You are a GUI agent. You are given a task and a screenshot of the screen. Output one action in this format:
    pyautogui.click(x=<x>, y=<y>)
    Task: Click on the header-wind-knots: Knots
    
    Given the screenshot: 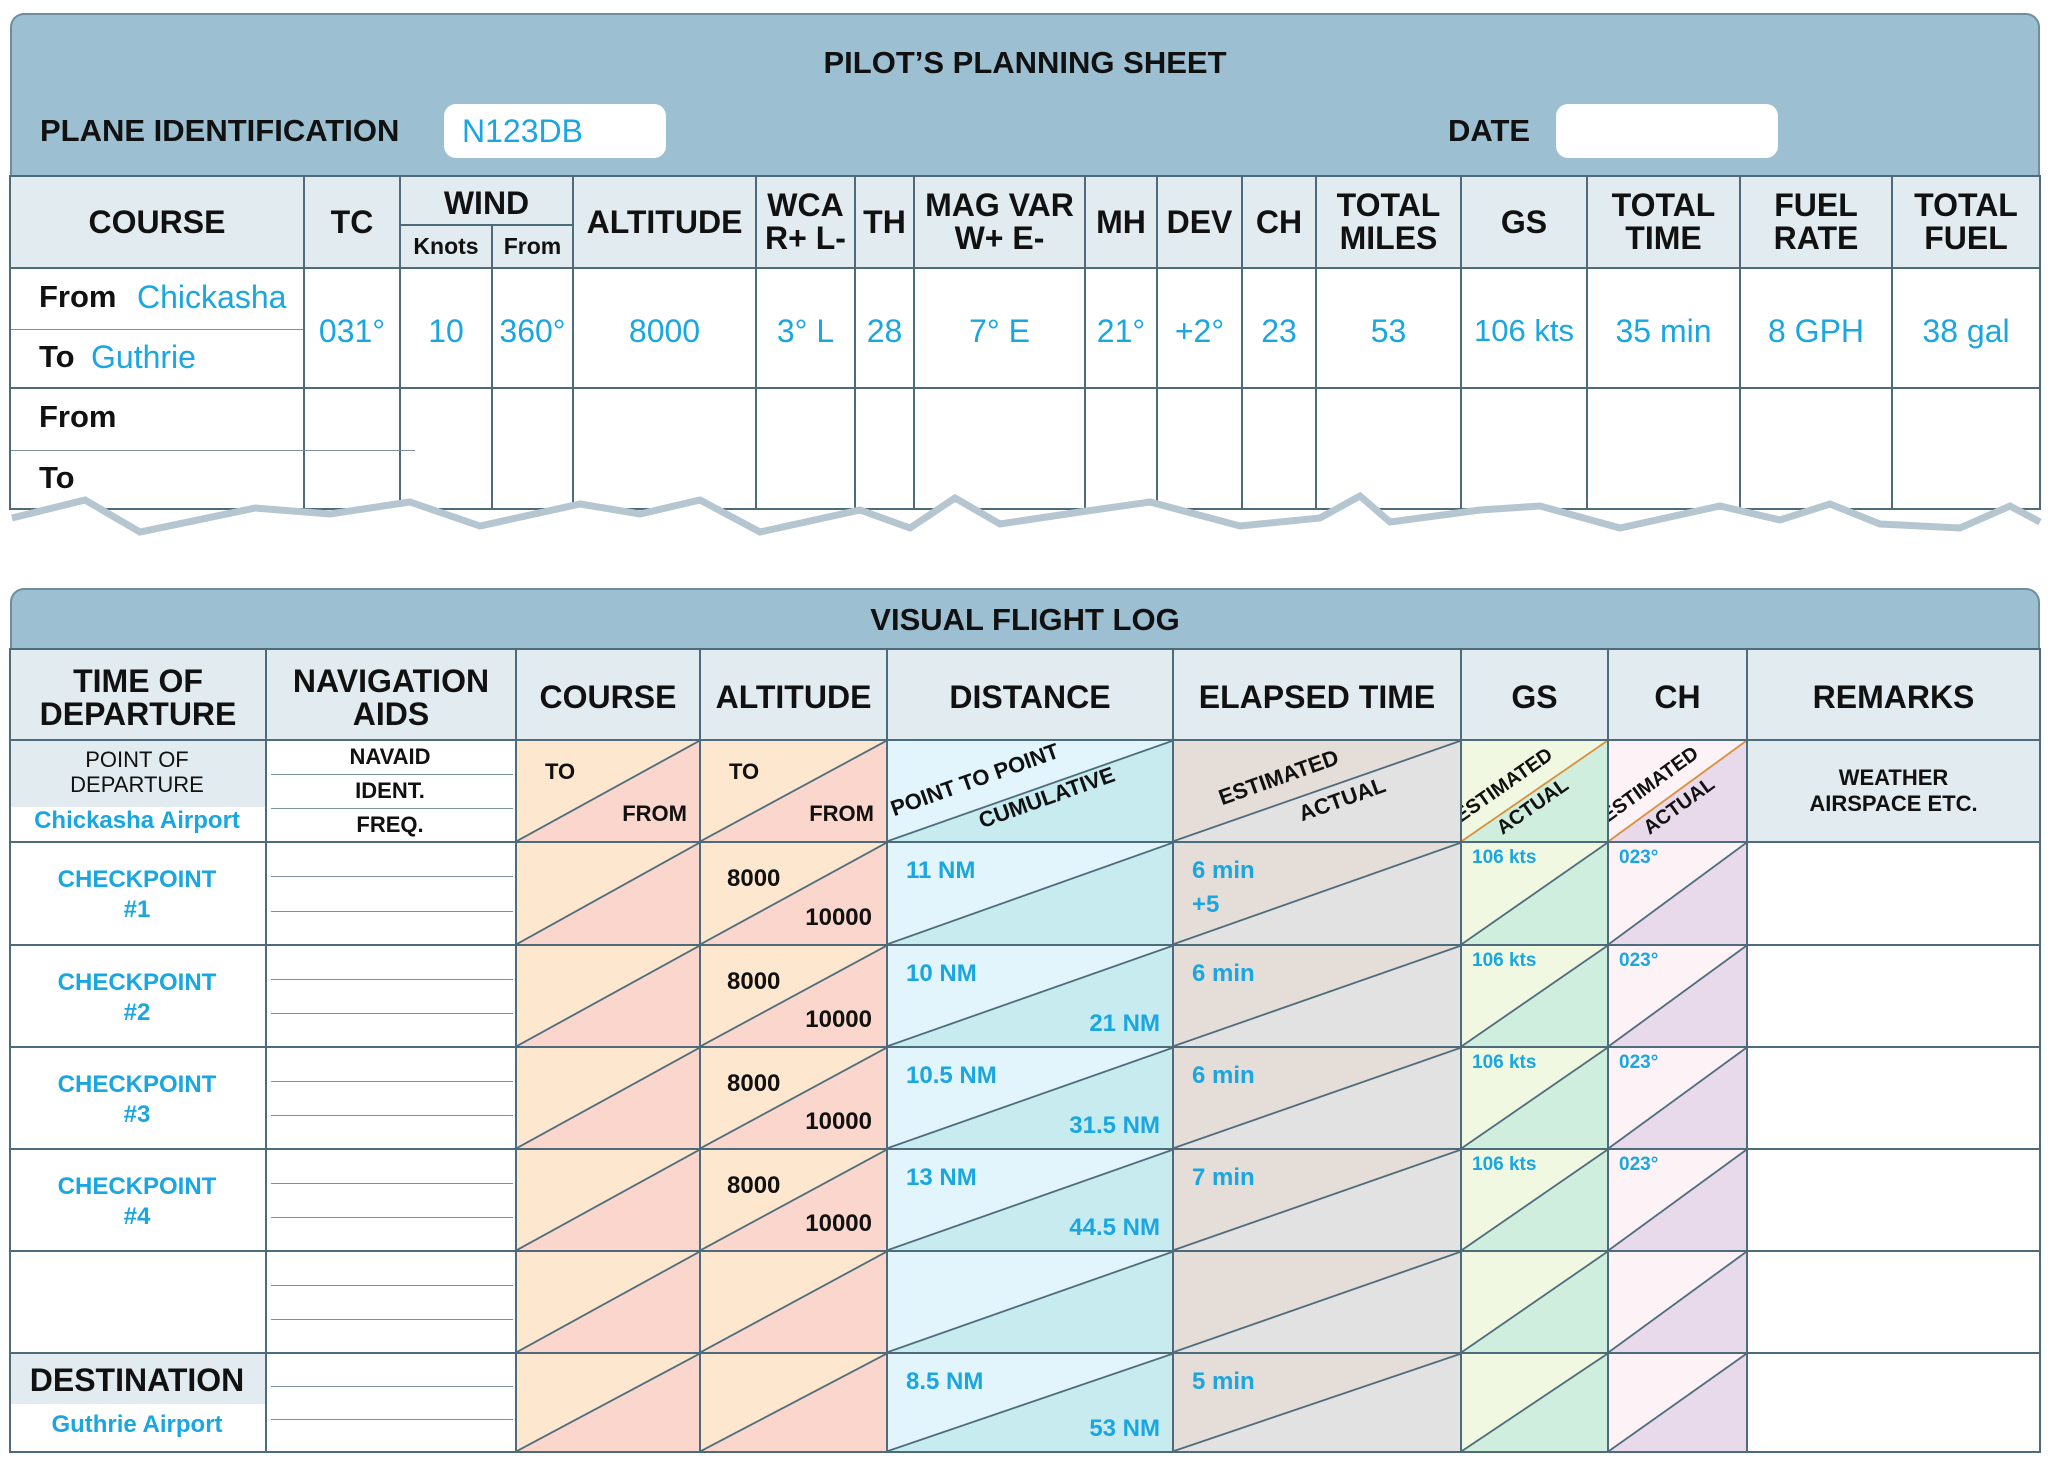 What is the action you would take?
    pyautogui.click(x=446, y=246)
    